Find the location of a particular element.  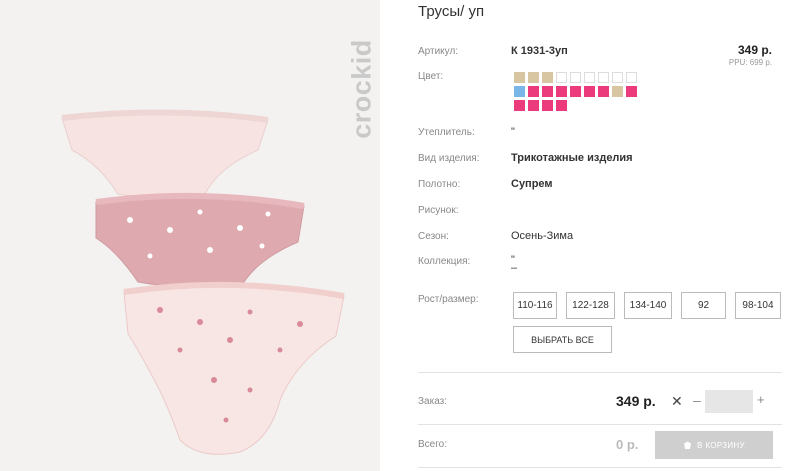

brand-logo: crockid is located at coordinates (361, 89).